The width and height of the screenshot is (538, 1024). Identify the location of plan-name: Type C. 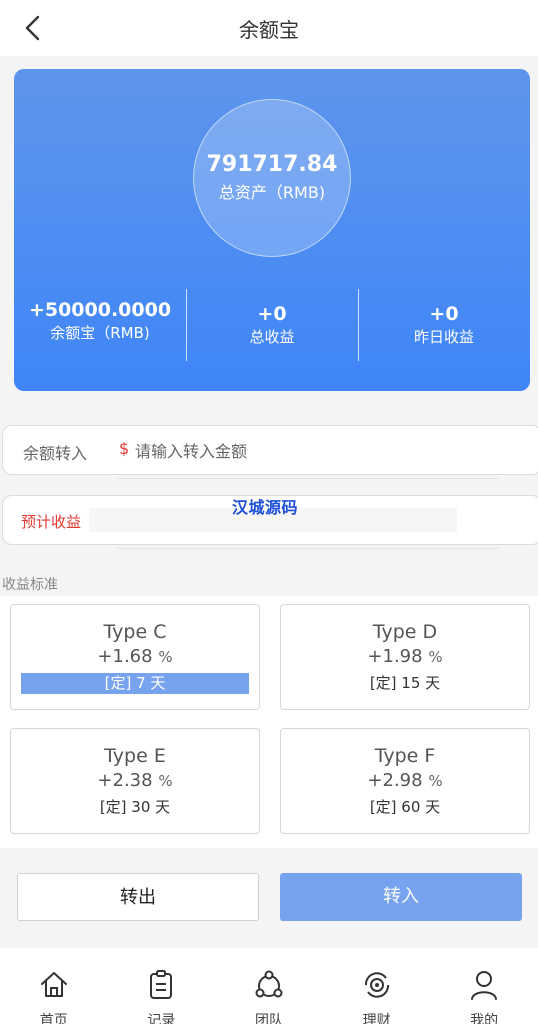
(135, 632).